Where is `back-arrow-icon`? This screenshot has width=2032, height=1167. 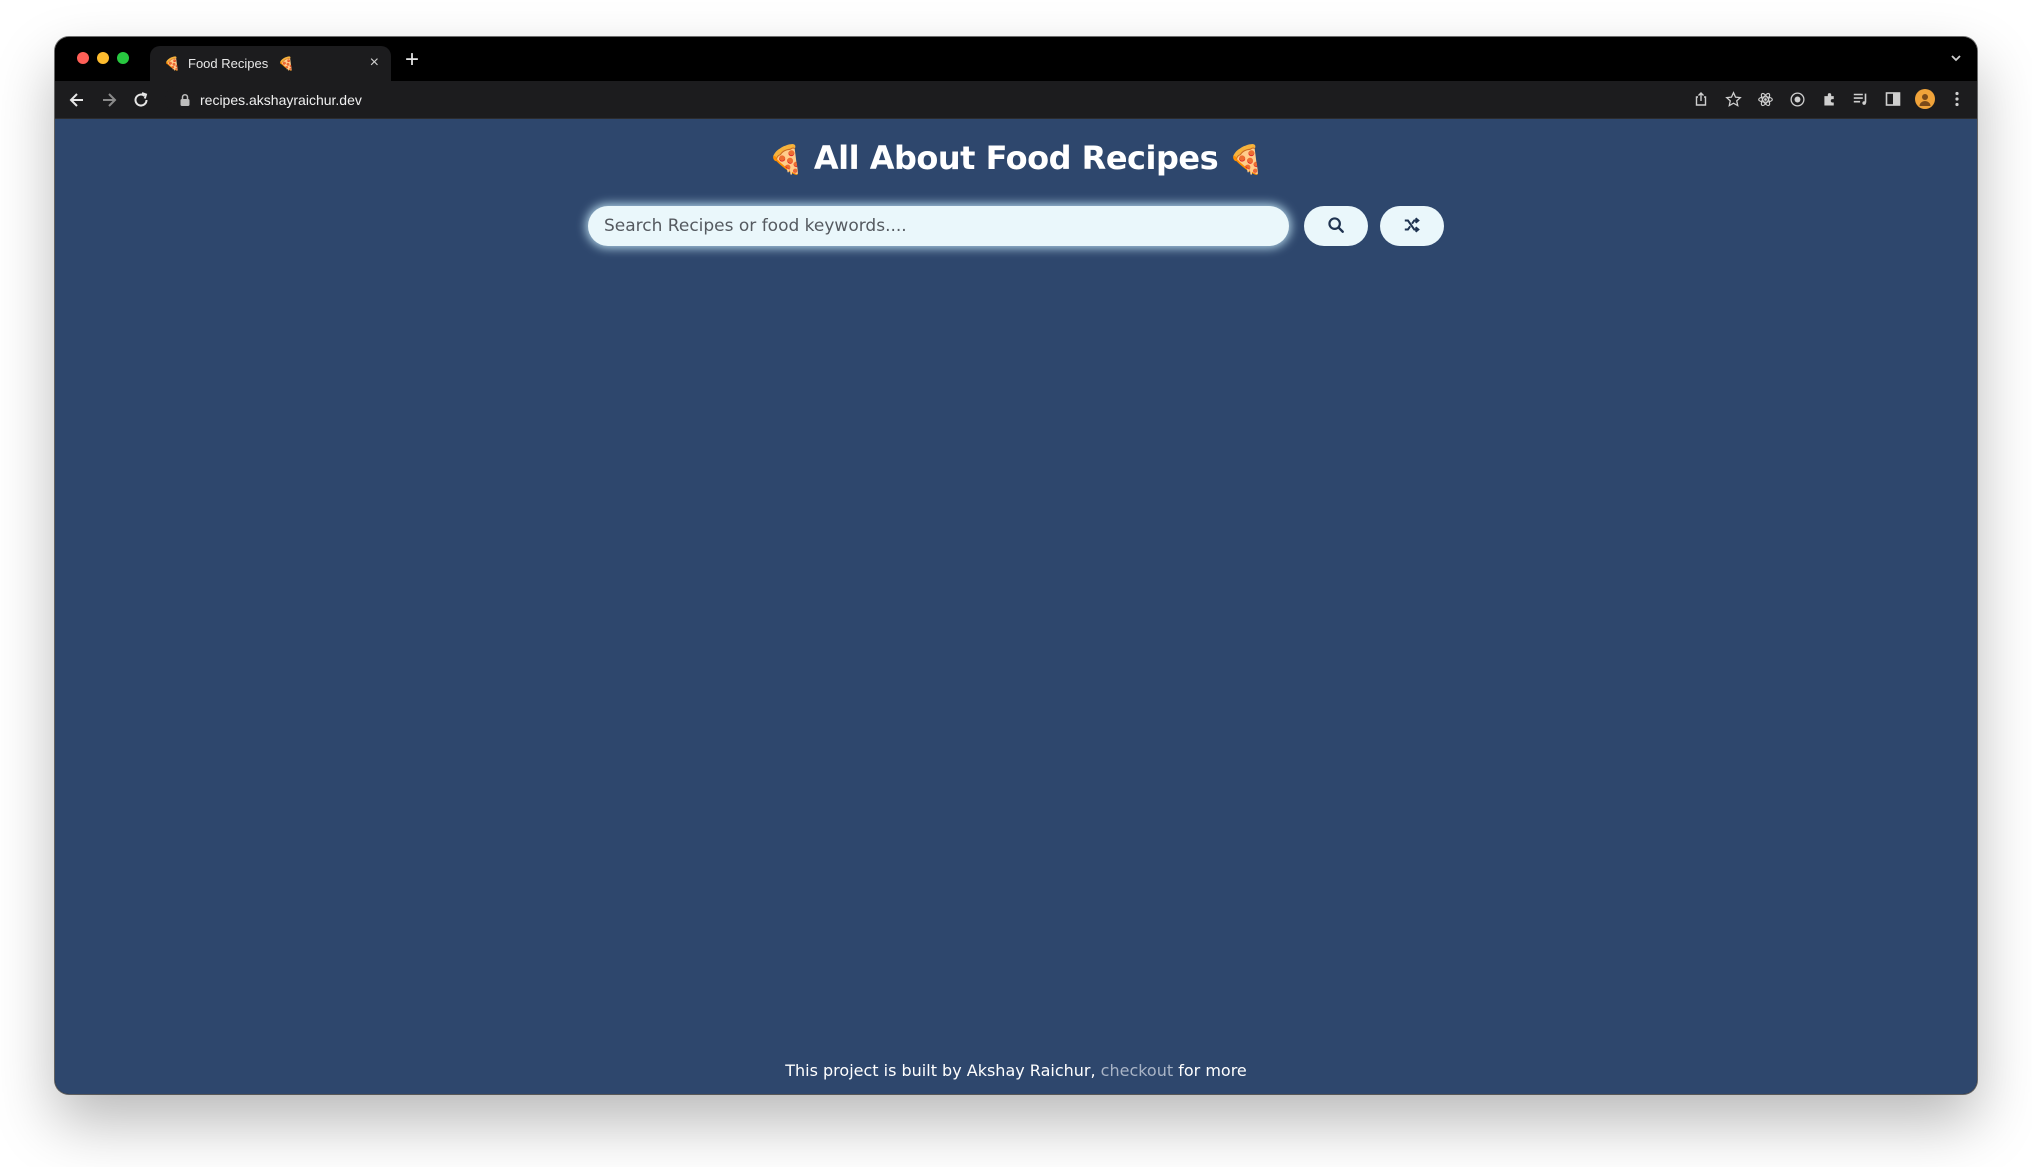 back-arrow-icon is located at coordinates (77, 100).